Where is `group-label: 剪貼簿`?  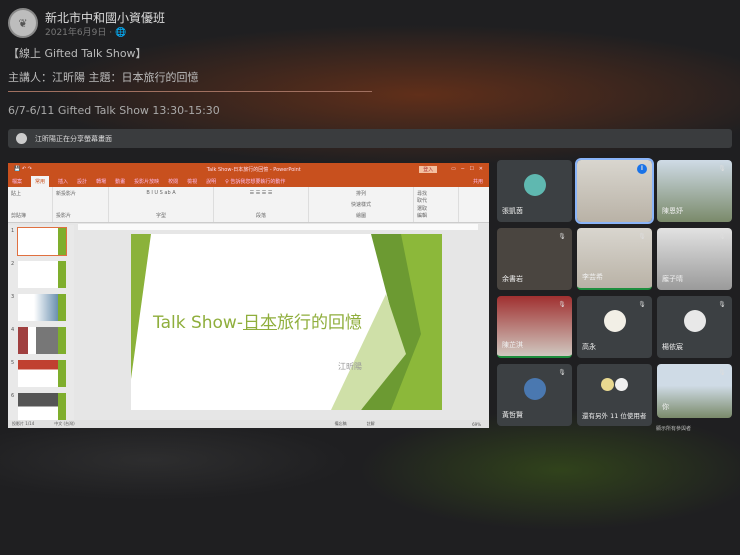 group-label: 剪貼簿 is located at coordinates (19, 216).